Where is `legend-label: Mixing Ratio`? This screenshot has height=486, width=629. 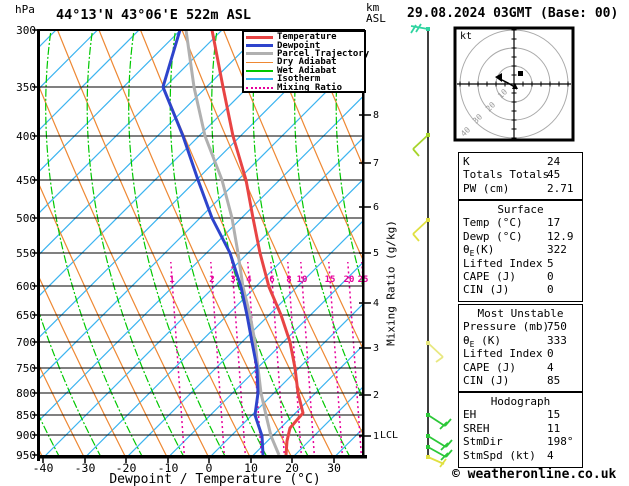 legend-label: Mixing Ratio is located at coordinates (310, 87).